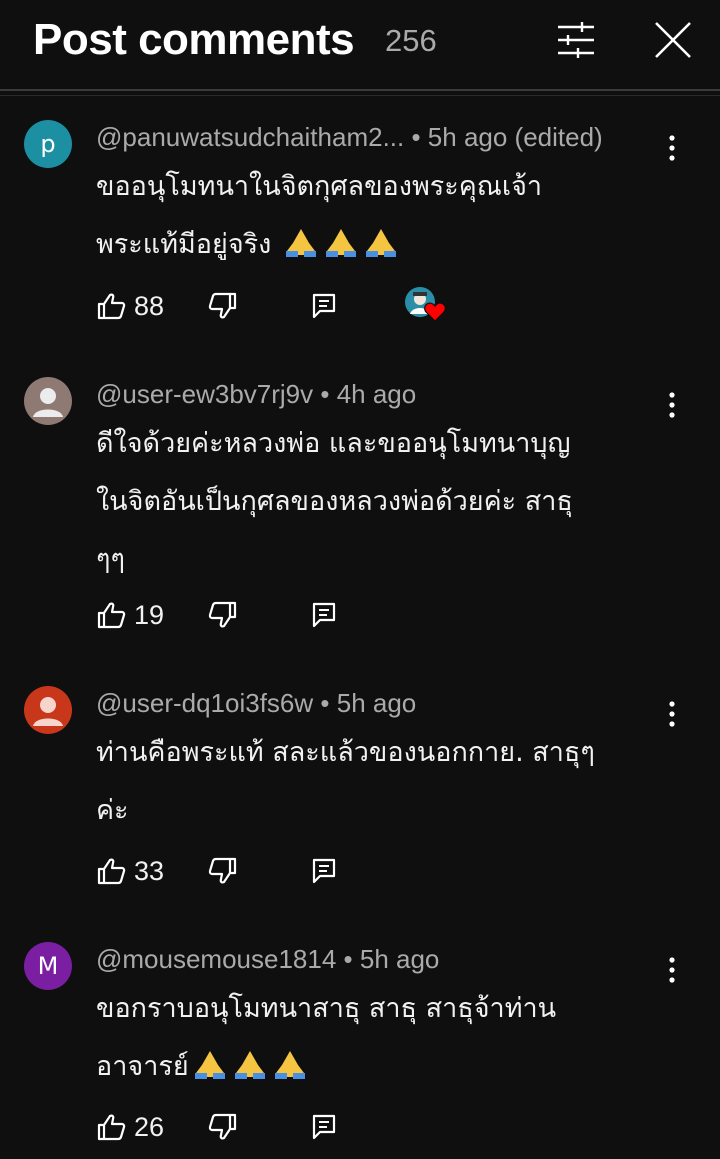 Image resolution: width=720 pixels, height=1159 pixels. I want to click on comment-author: @user-dq1oi3fs6w, so click(204, 703).